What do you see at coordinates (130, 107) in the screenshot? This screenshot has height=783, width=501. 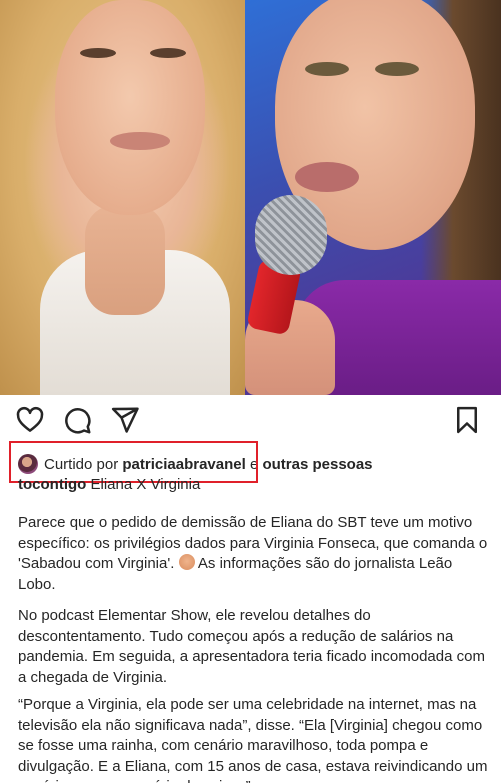 I see `face` at bounding box center [130, 107].